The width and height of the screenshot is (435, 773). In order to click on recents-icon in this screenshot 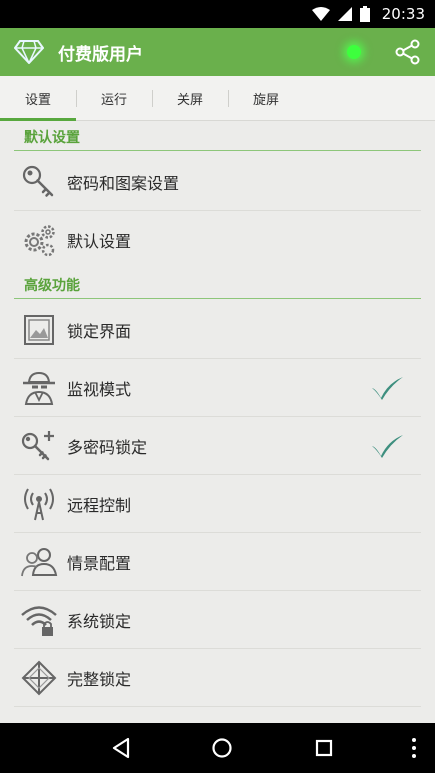, I will do `click(324, 748)`.